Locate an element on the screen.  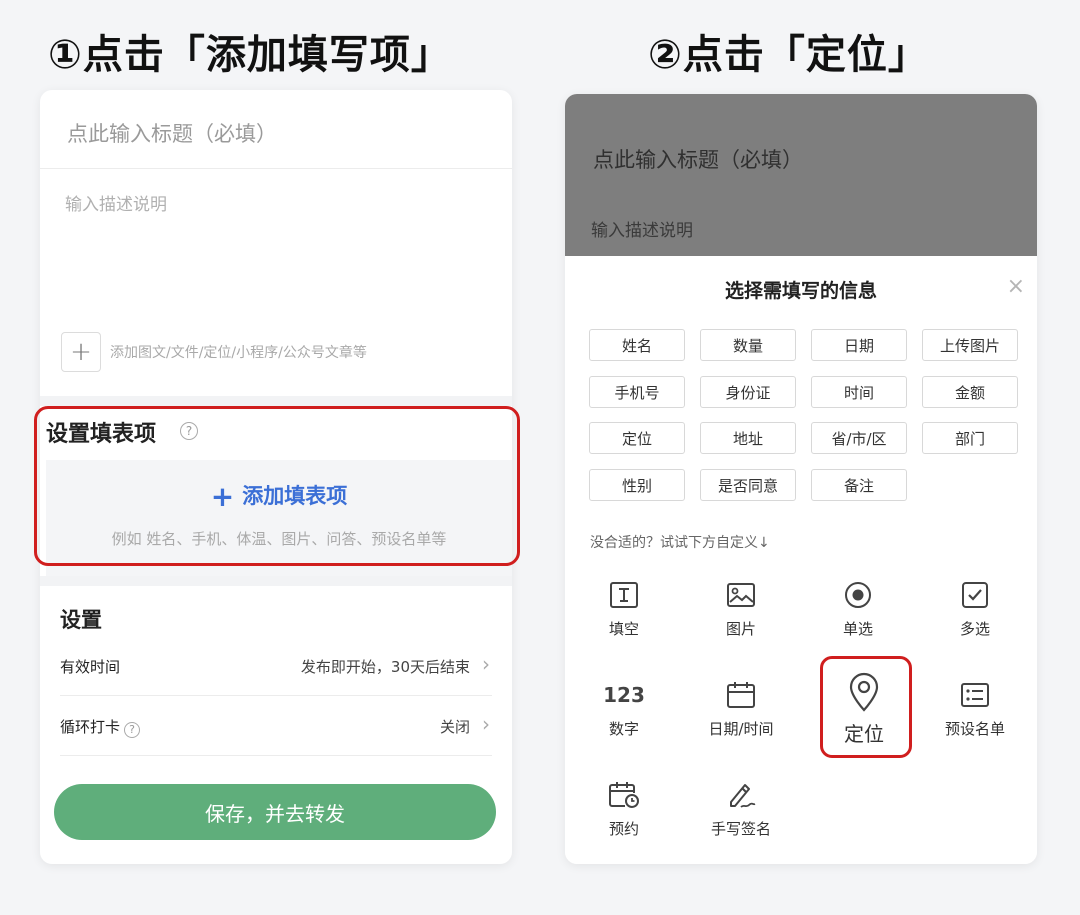
settings-row-value: 发布即开始，30天后结束 is located at coordinates (385, 667).